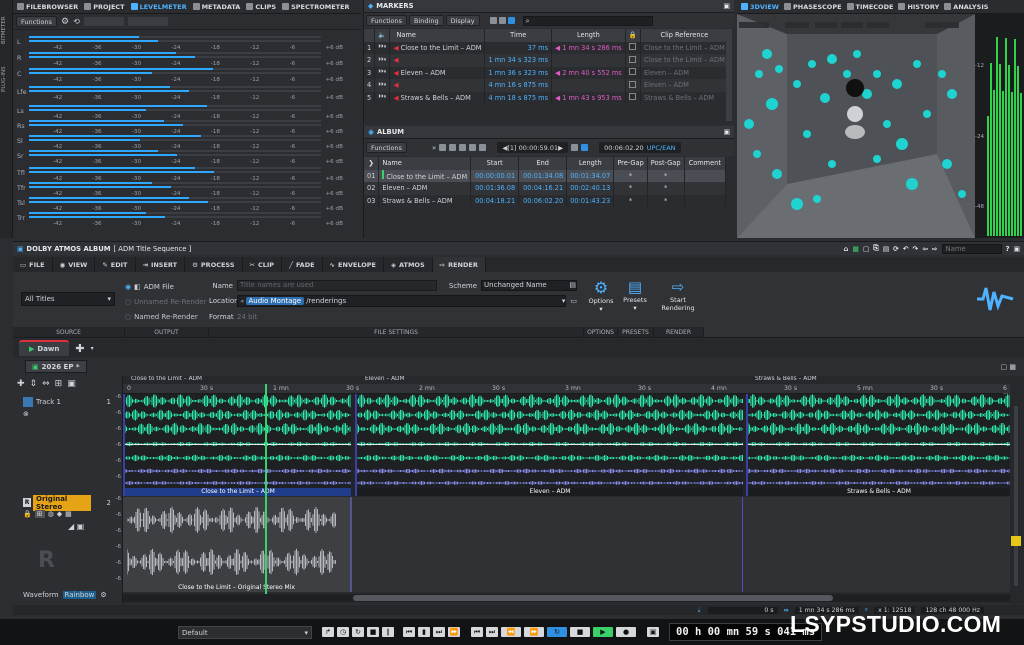 The width and height of the screenshot is (1024, 645). I want to click on play-icon: ▶, so click(603, 632).